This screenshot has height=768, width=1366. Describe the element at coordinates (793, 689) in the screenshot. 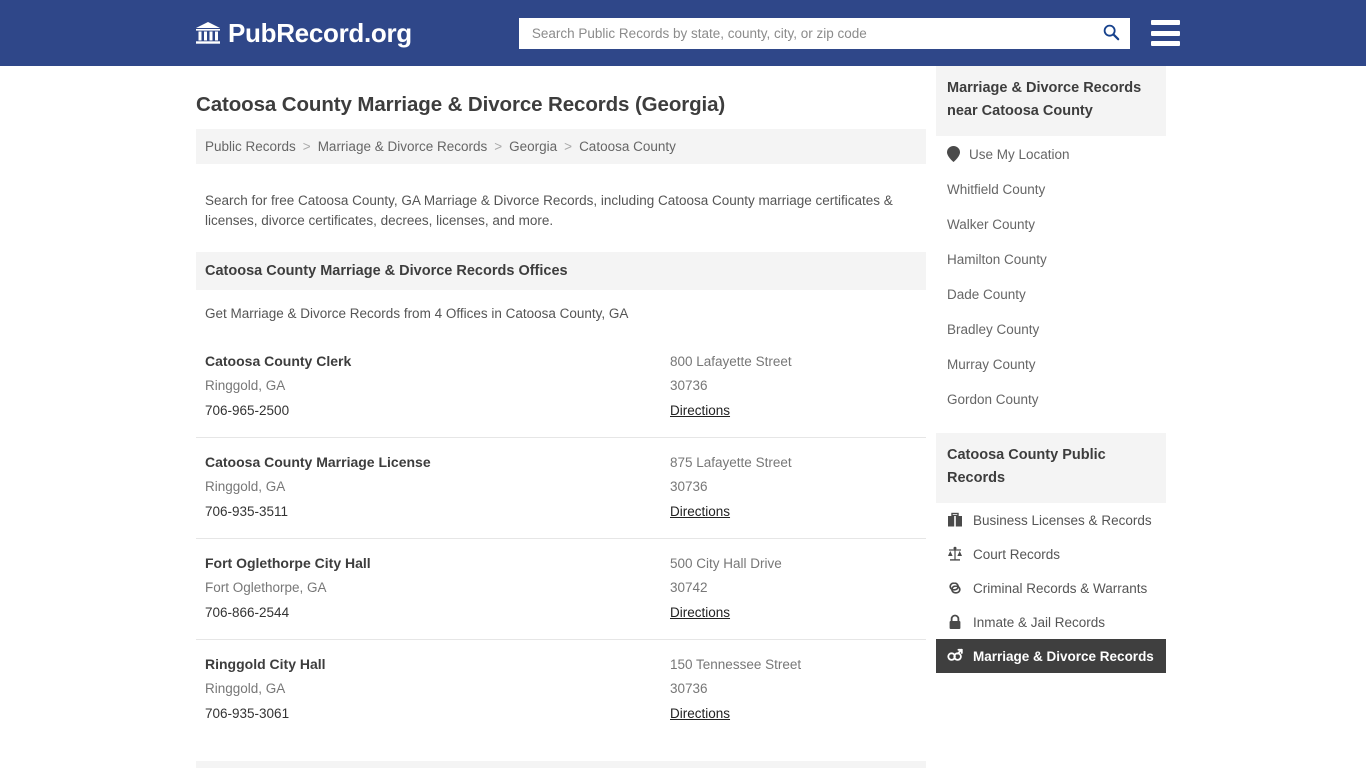

I see `office-address-info: 150 Tennessee Street 30736 Directions` at that location.